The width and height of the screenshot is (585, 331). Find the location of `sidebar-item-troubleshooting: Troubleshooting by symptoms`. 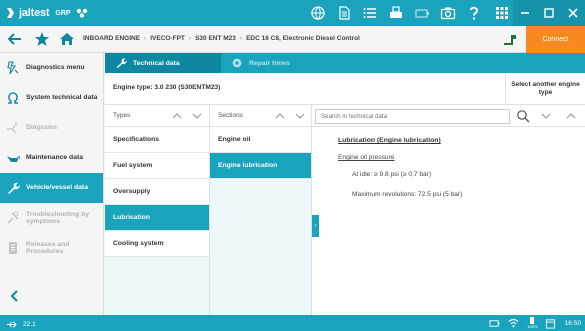

sidebar-item-troubleshooting: Troubleshooting by symptoms is located at coordinates (51, 218).